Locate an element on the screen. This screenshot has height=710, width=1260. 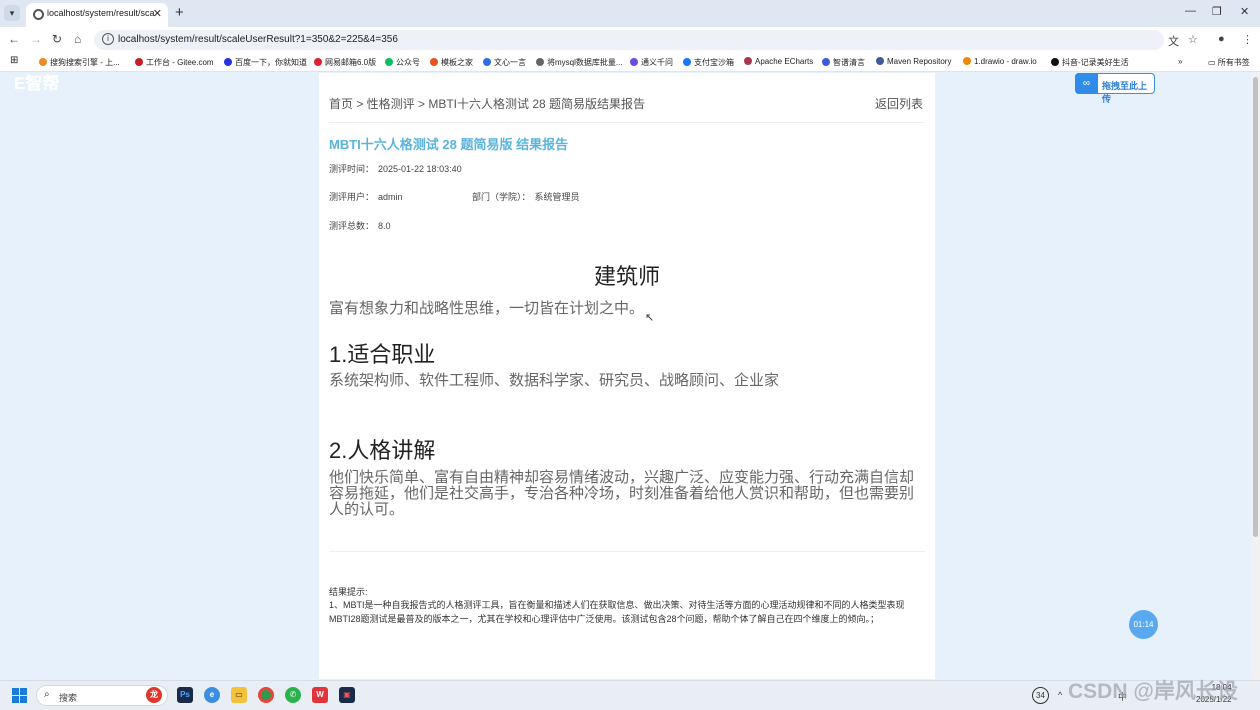
upload-label: 拖拽至此上传 is located at coordinates (1125, 92).